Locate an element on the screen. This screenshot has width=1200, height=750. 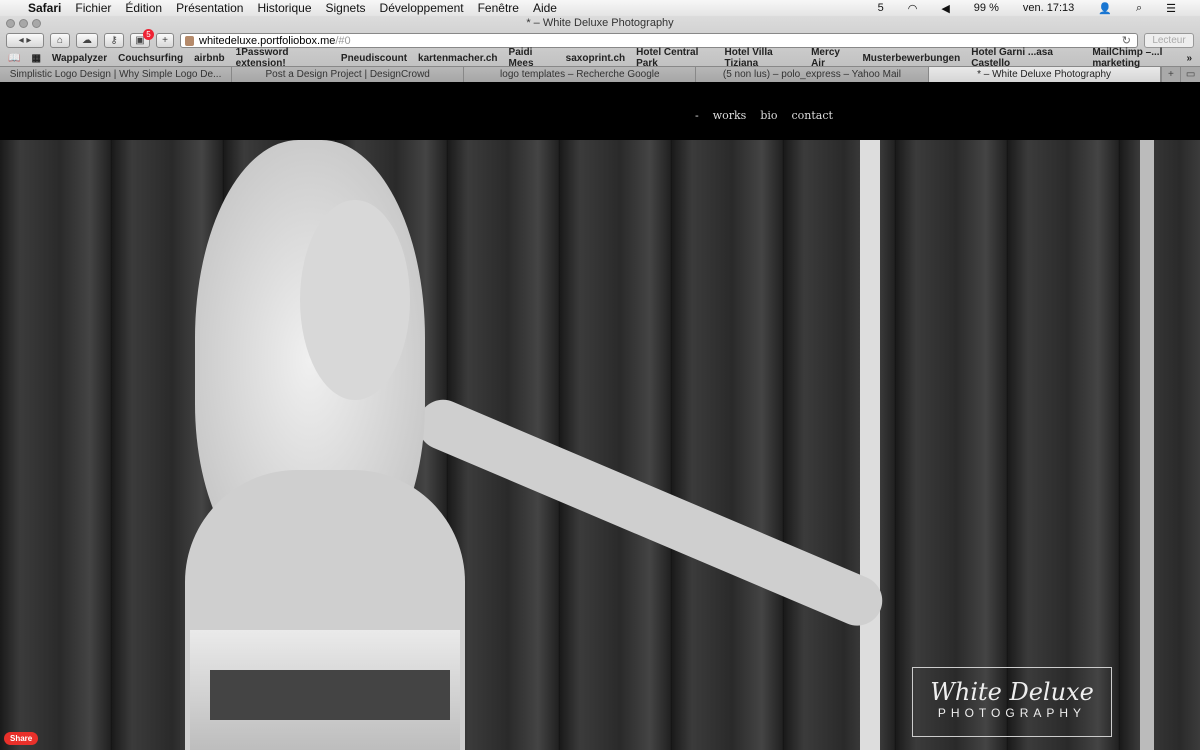
cloud-icon: ☁ is located at coordinates (87, 40).